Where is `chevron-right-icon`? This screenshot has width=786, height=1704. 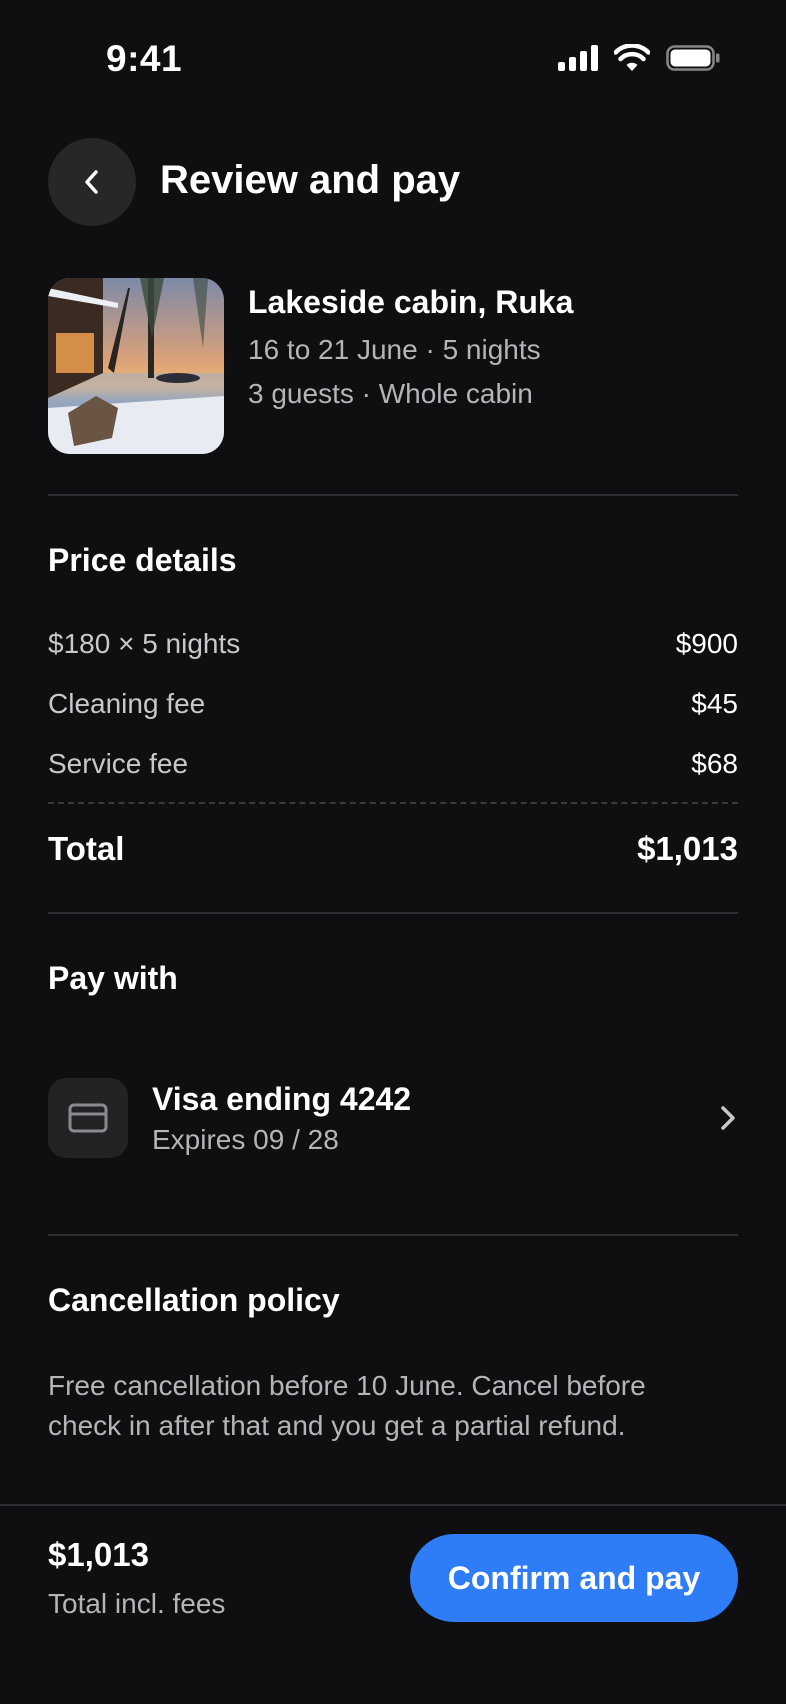 chevron-right-icon is located at coordinates (728, 1118).